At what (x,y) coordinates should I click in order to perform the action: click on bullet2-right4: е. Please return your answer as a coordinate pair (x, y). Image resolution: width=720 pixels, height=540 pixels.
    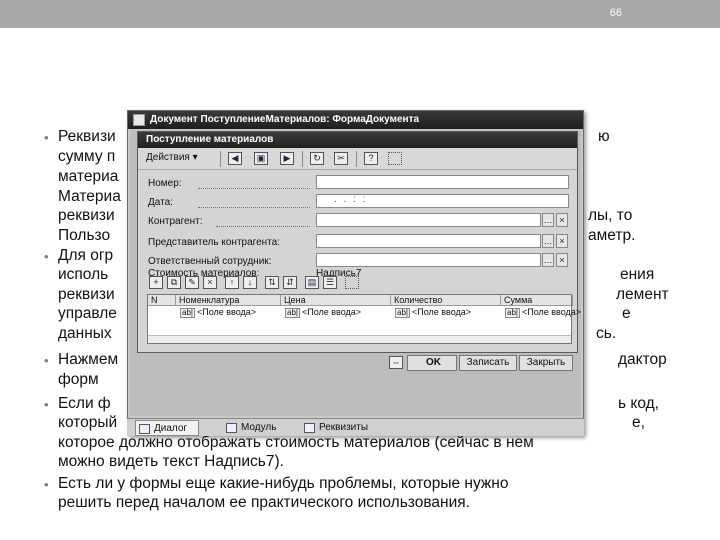
    Looking at the image, I should click on (626, 313).